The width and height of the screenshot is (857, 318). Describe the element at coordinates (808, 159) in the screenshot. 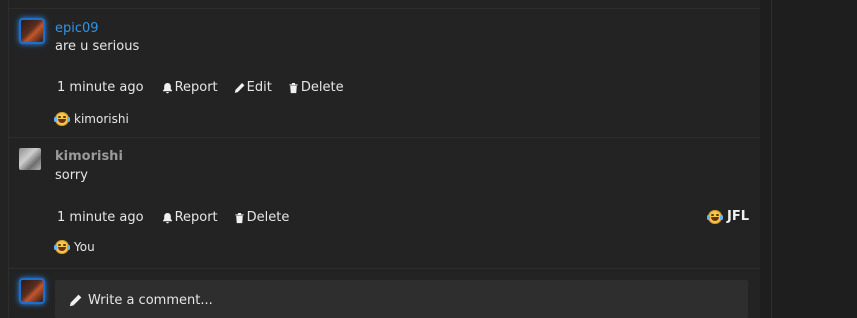

I see `right-gutter` at that location.